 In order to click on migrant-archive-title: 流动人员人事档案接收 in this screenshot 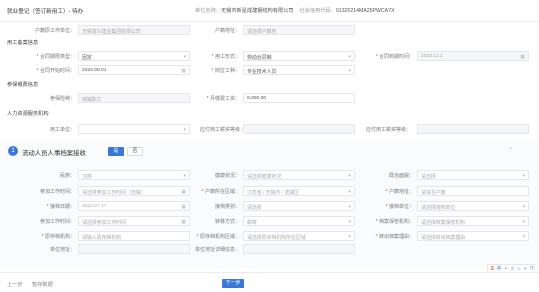, I will do `click(54, 153)`.